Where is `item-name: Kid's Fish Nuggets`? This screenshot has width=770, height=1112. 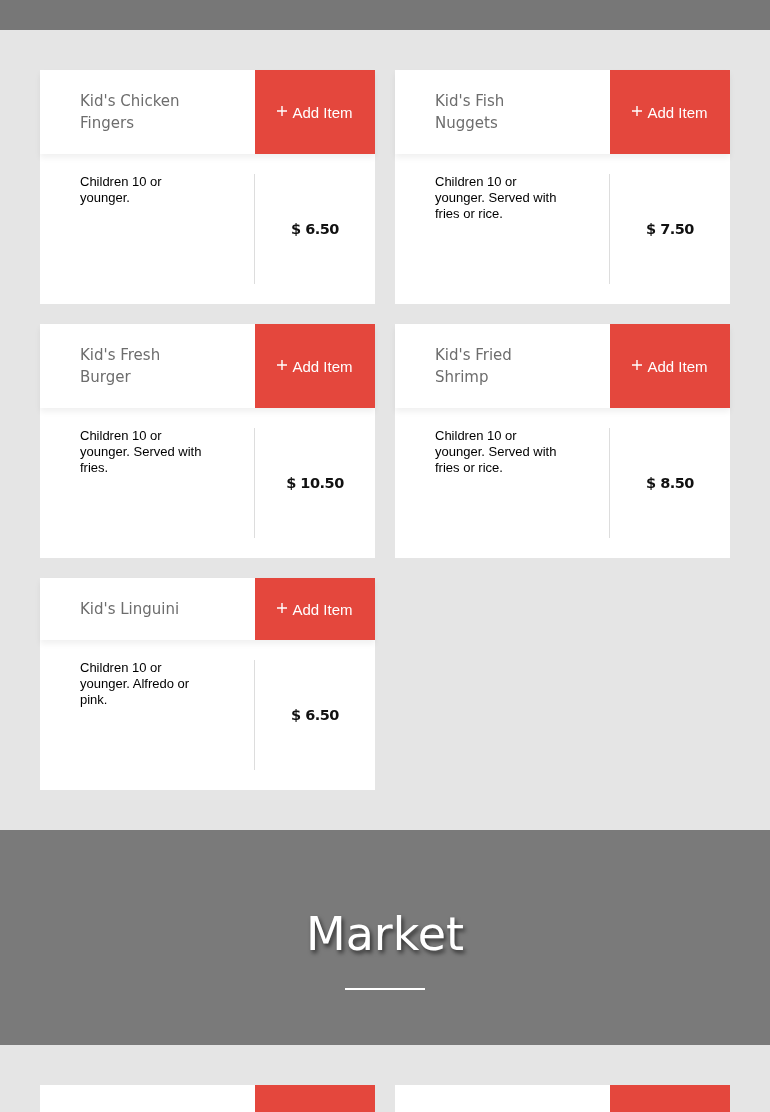
item-name: Kid's Fish Nuggets is located at coordinates (470, 112).